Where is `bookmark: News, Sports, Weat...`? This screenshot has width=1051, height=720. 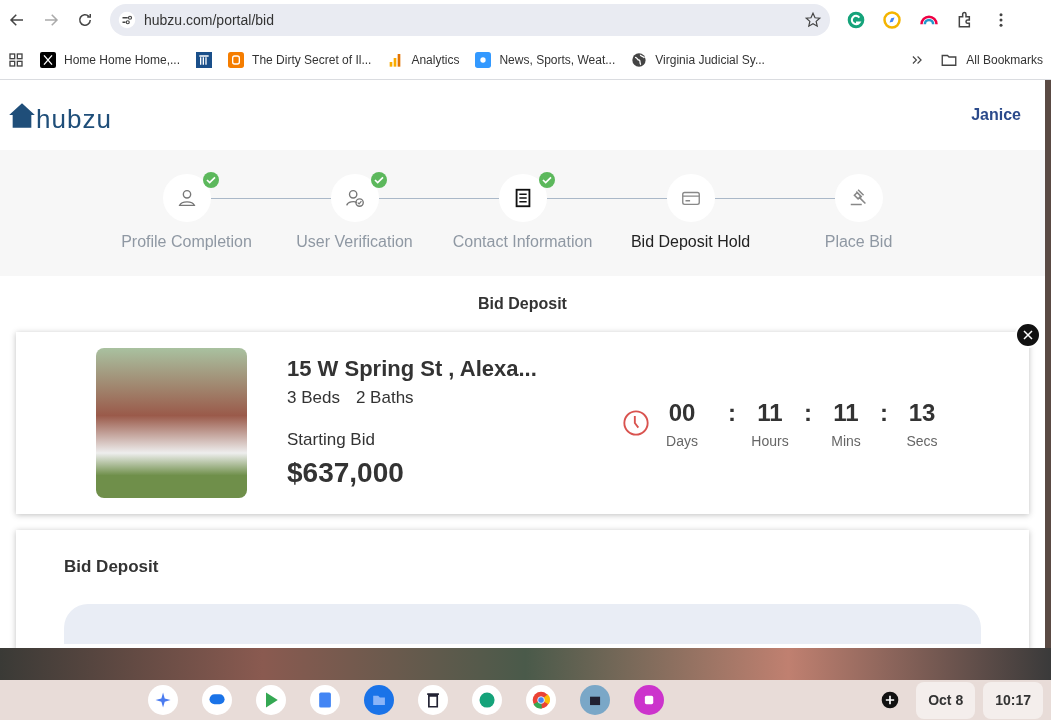
bookmark: News, Sports, Weat... is located at coordinates (545, 59).